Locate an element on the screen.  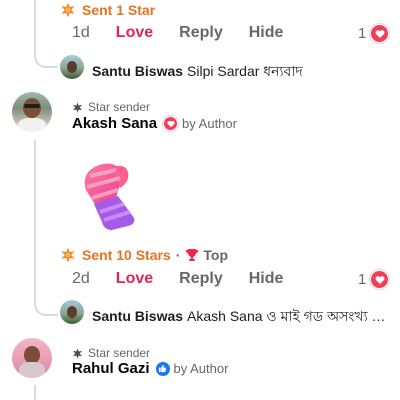
reply-preview: Santu Biswas Silpi Sardar ধন্যবাদ is located at coordinates (242, 72).